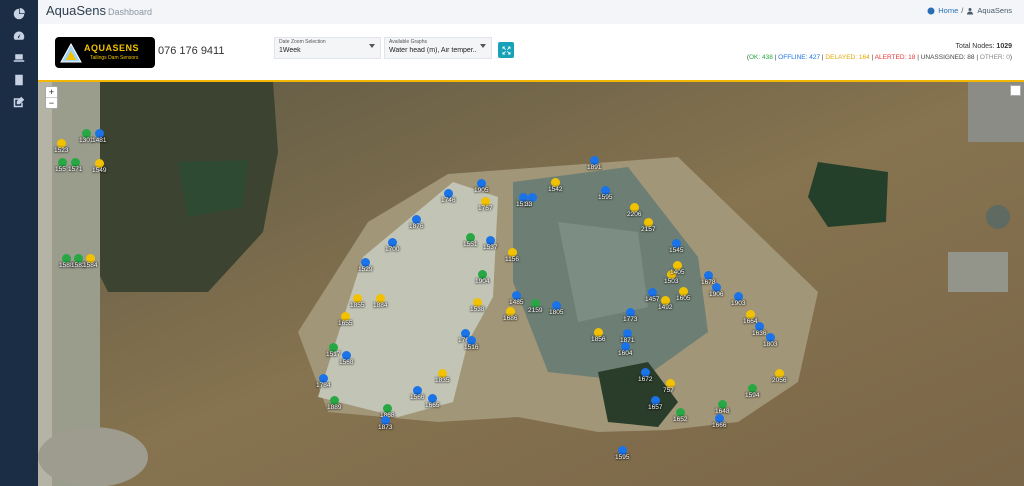  What do you see at coordinates (334, 407) in the screenshot?
I see `sensor-node-label: 1889` at bounding box center [334, 407].